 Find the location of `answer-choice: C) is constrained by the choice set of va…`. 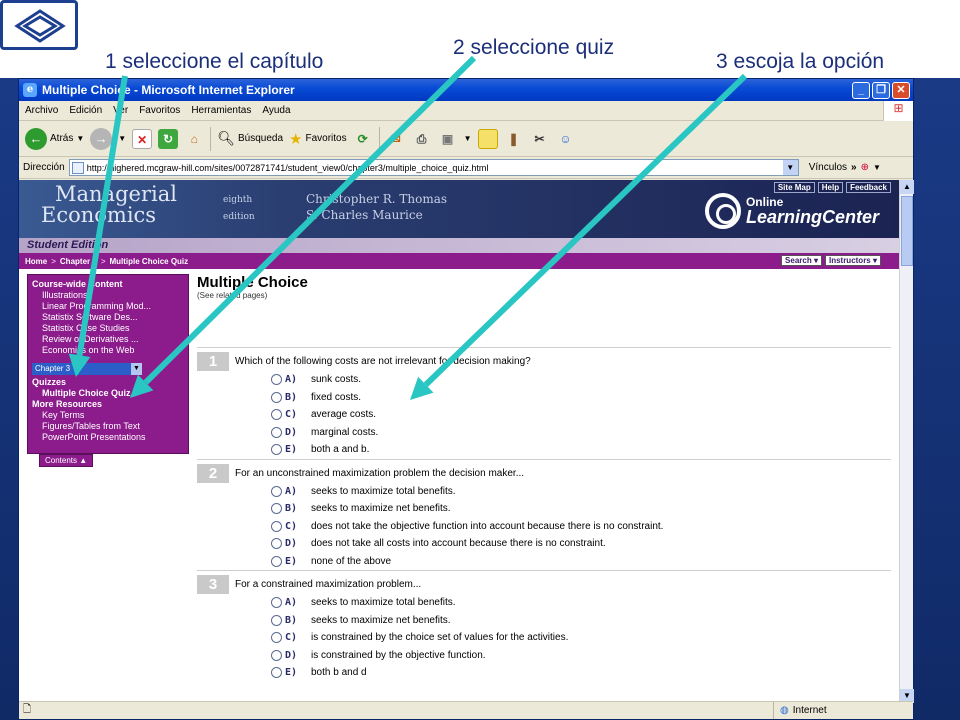

answer-choice: C) is constrained by the choice set of va… is located at coordinates (581, 638).